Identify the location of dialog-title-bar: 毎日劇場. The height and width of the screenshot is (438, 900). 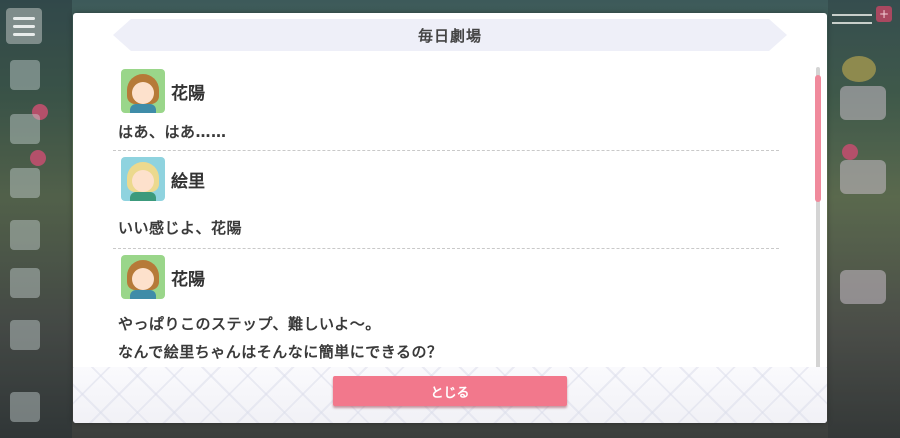
(450, 35).